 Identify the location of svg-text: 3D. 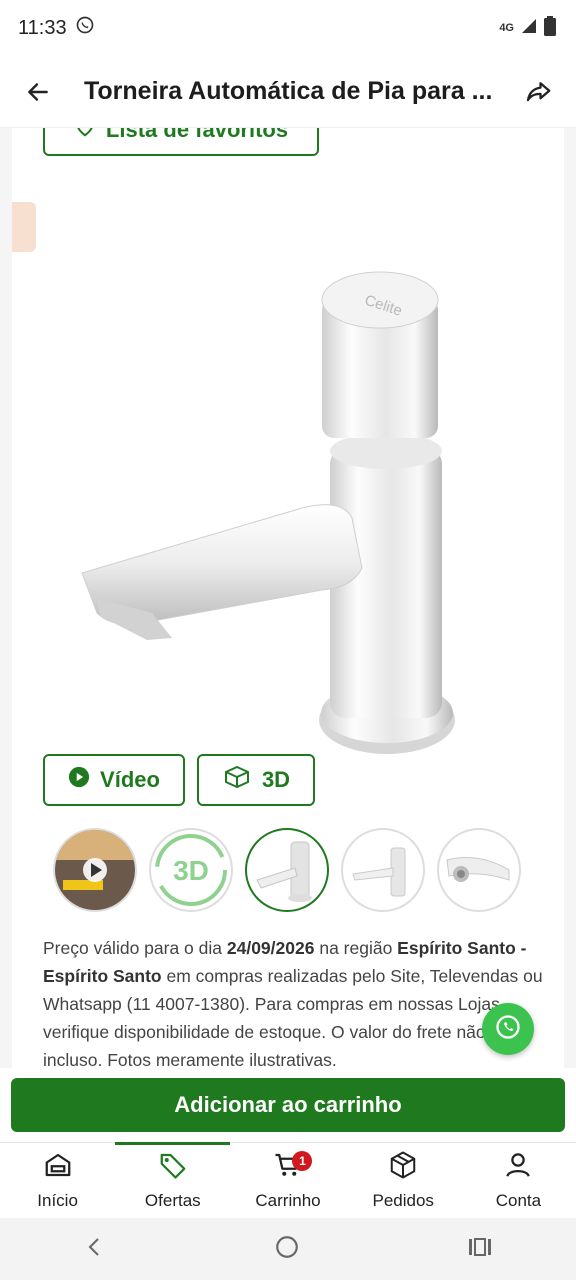
(191, 870).